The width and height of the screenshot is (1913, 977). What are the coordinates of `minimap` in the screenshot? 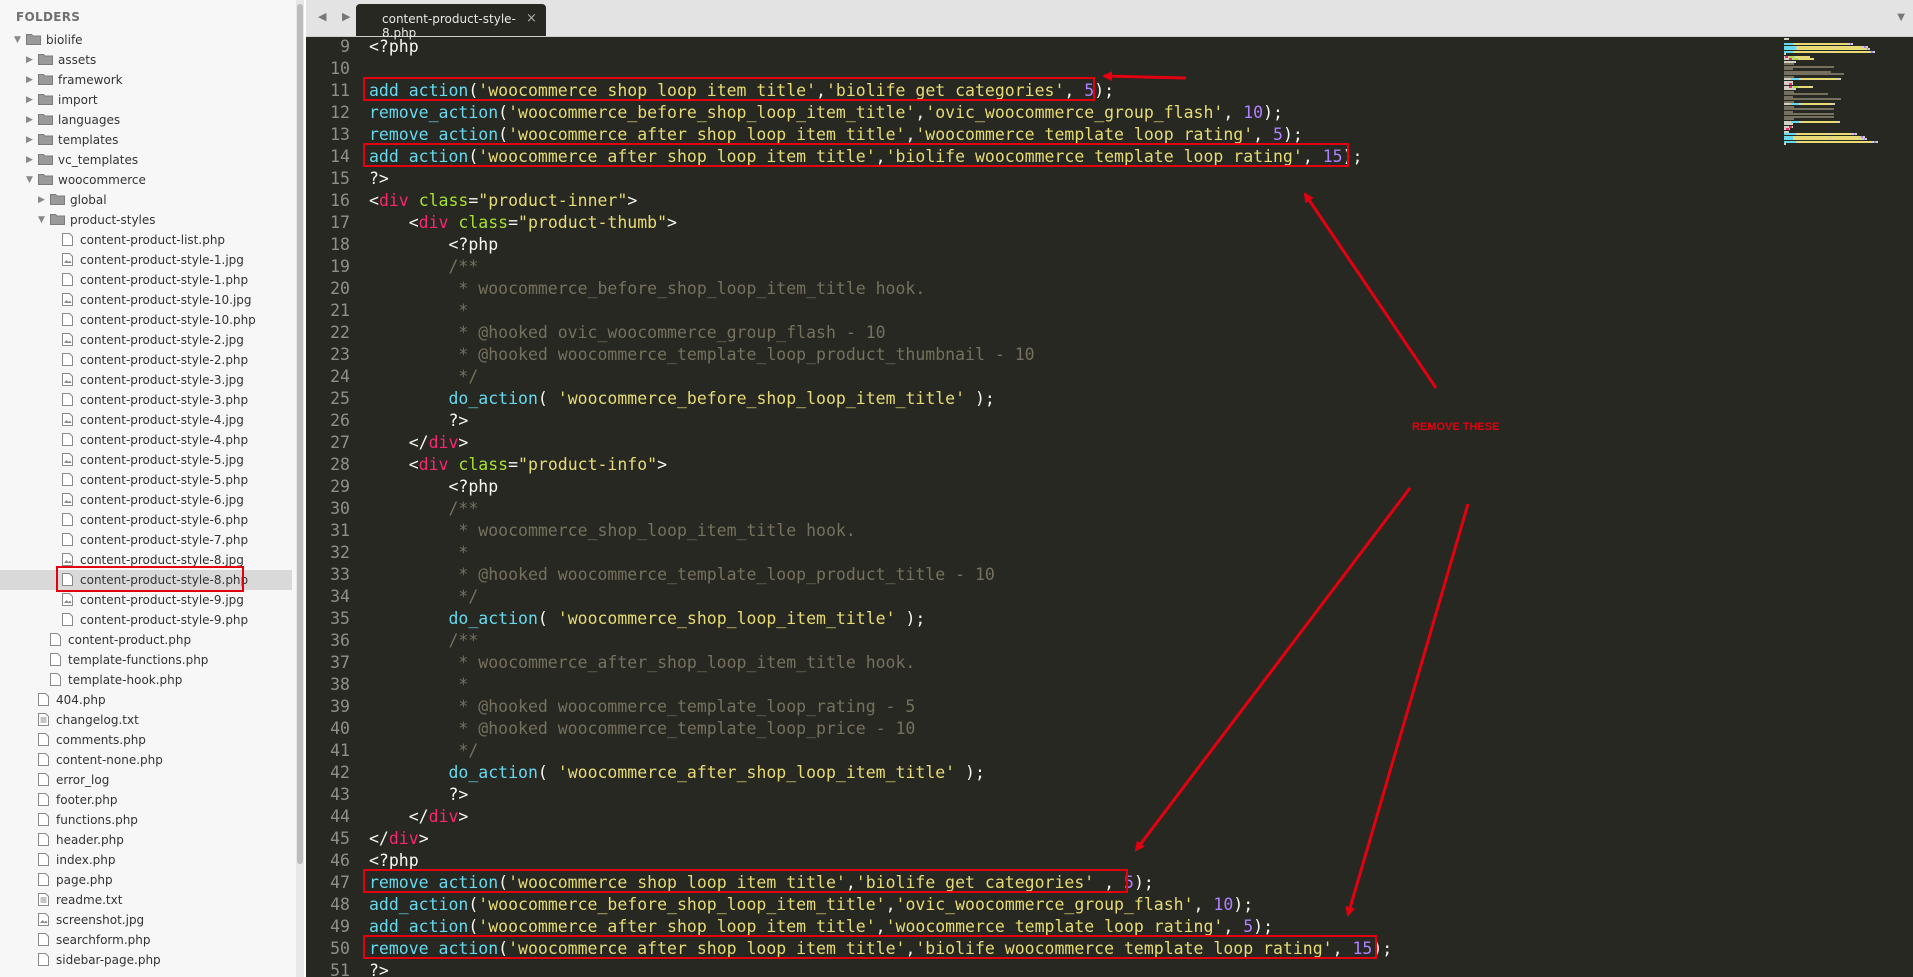 It's located at (1841, 96).